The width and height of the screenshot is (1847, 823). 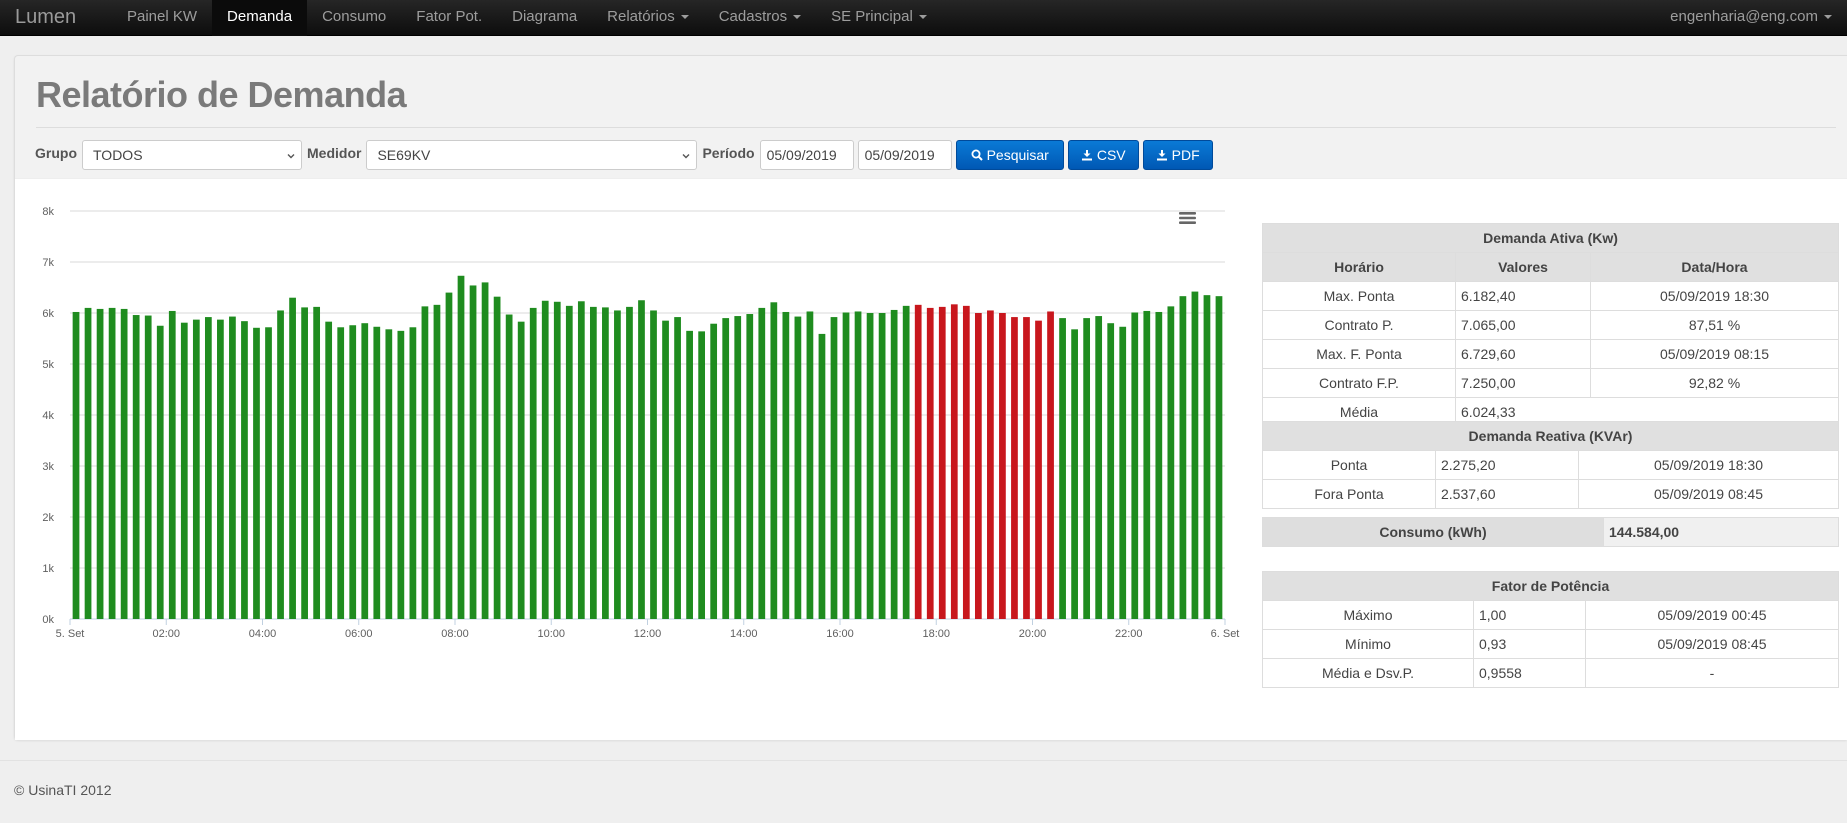 I want to click on medidor-select: SE69KV, so click(x=532, y=155).